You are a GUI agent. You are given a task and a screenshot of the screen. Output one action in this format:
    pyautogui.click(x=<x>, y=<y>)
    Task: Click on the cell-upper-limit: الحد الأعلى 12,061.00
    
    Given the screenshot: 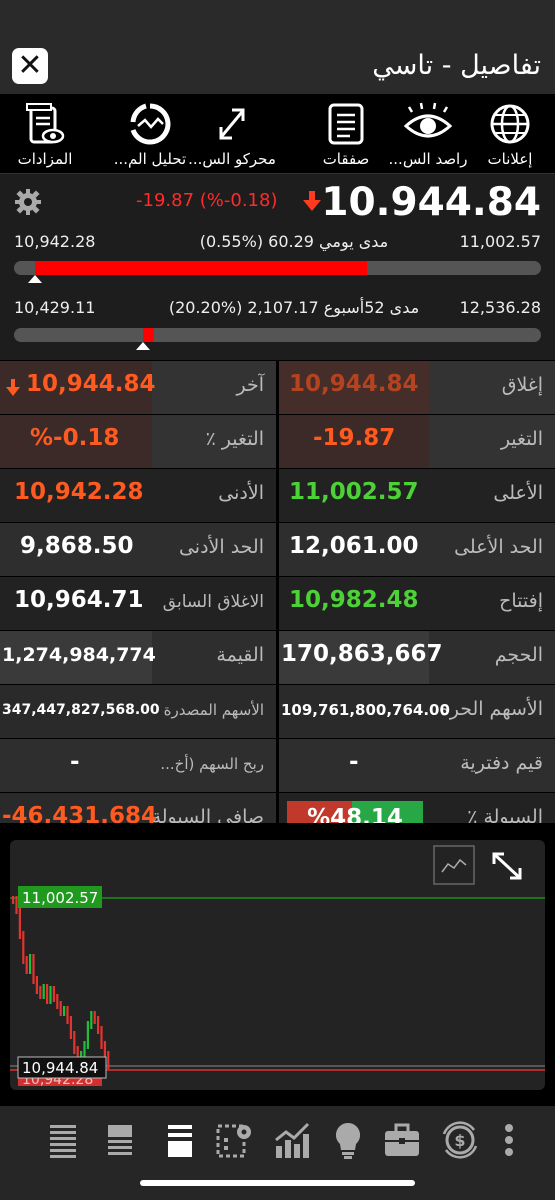 What is the action you would take?
    pyautogui.click(x=417, y=549)
    